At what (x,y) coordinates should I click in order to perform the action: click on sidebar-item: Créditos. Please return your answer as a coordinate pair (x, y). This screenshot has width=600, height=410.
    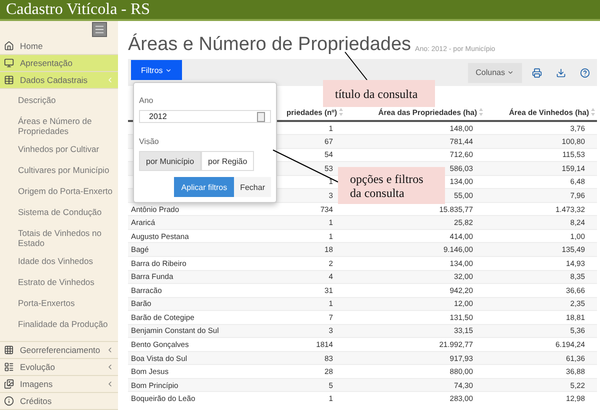
    Looking at the image, I should click on (59, 401).